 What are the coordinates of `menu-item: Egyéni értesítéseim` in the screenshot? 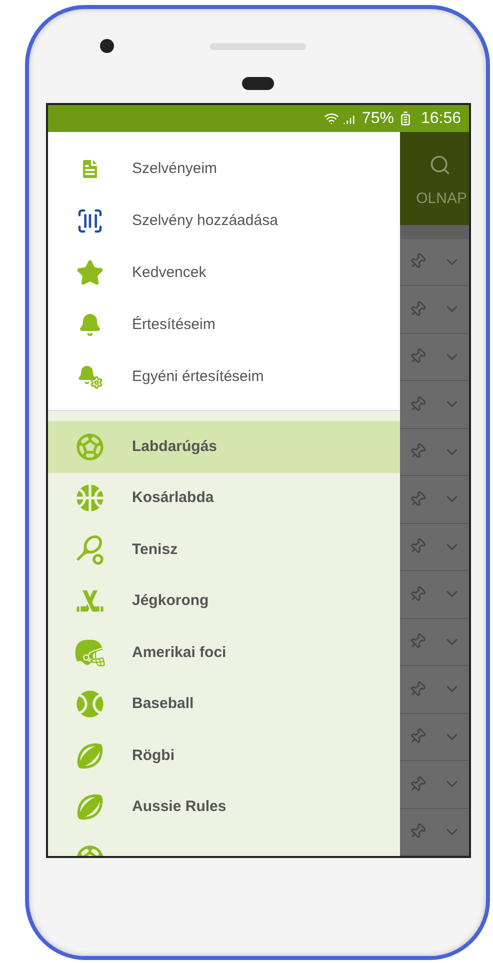 It's located at (224, 377).